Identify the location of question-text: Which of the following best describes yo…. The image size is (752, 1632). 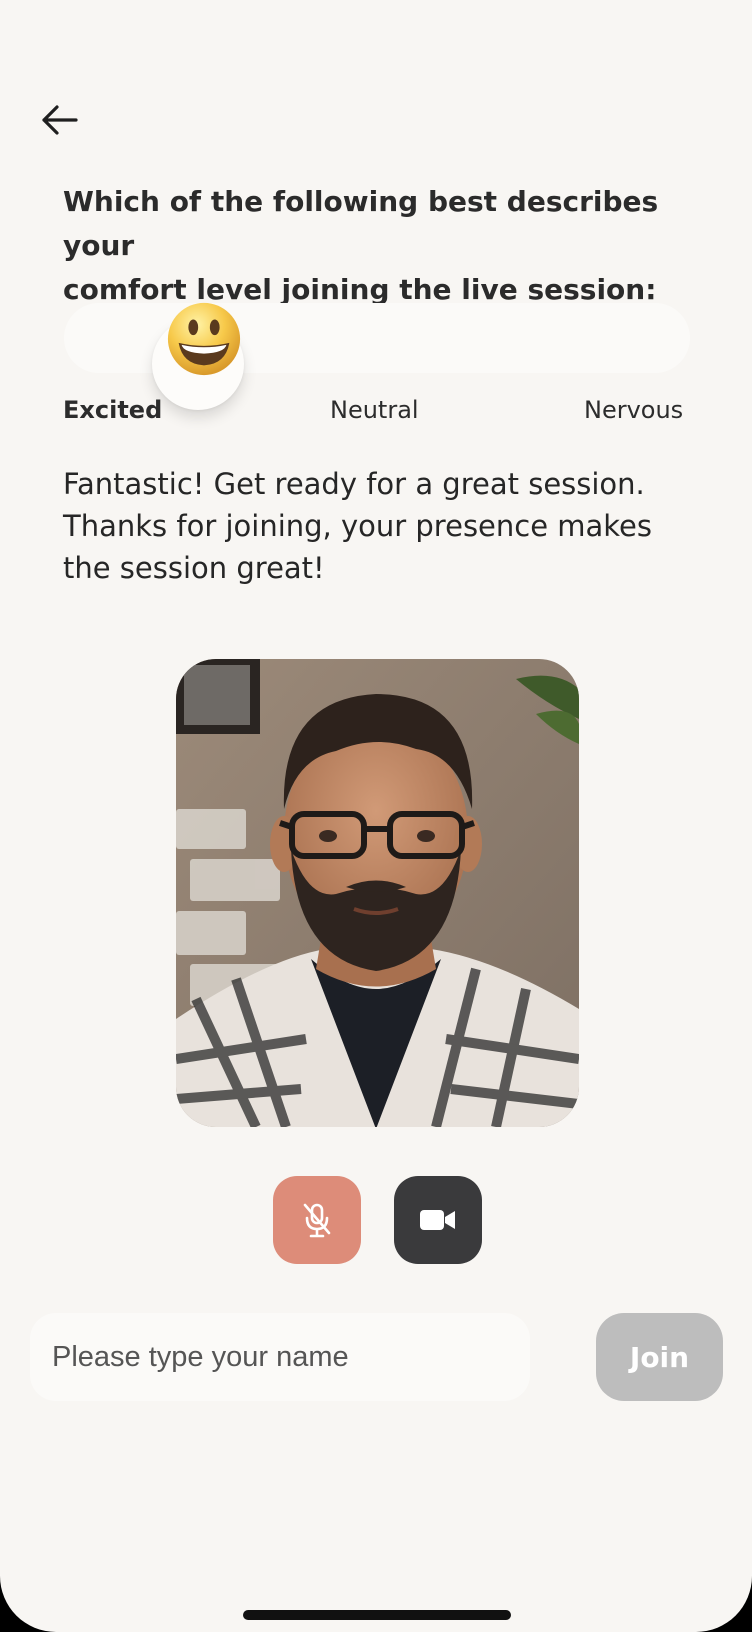
(393, 246).